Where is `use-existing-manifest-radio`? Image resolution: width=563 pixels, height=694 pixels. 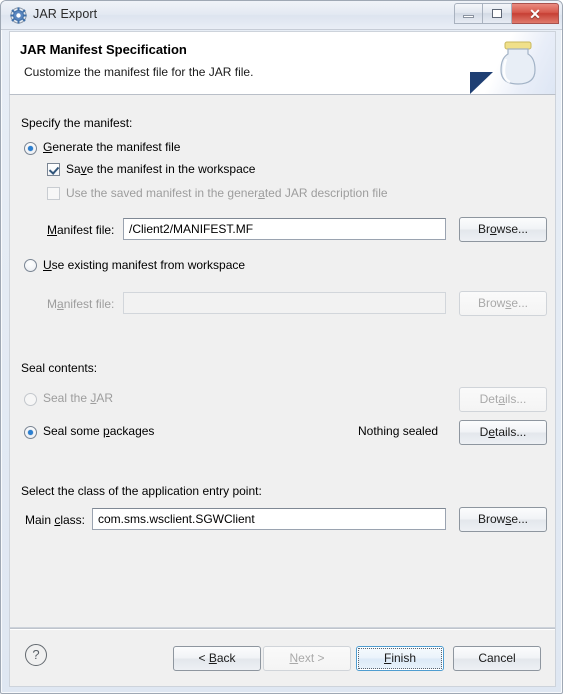
use-existing-manifest-radio is located at coordinates (30, 265).